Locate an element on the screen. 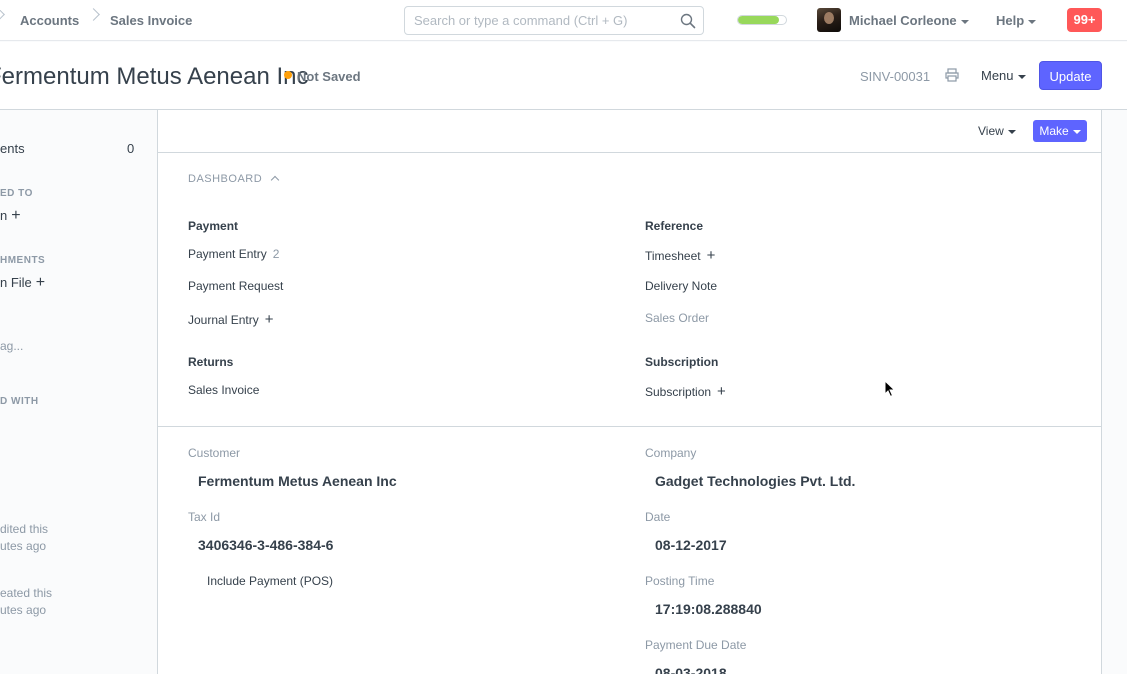 Image resolution: width=1127 pixels, height=674 pixels. sidebar-activity-edited: dited this is located at coordinates (24, 529).